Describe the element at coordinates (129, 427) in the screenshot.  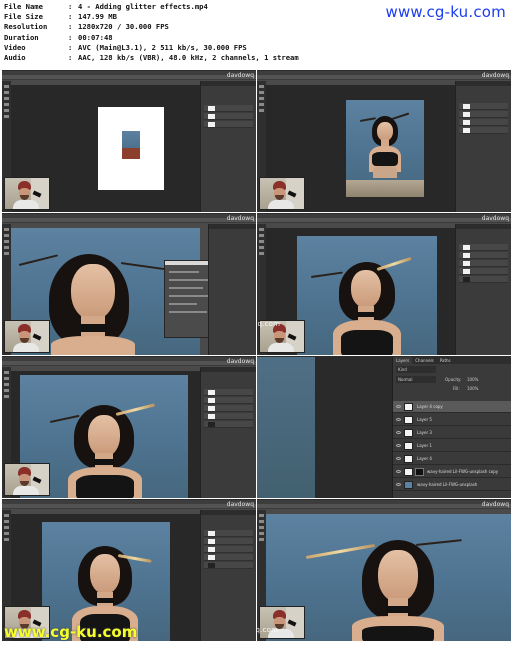
I see `thumbnail-frame-5: davdowq` at that location.